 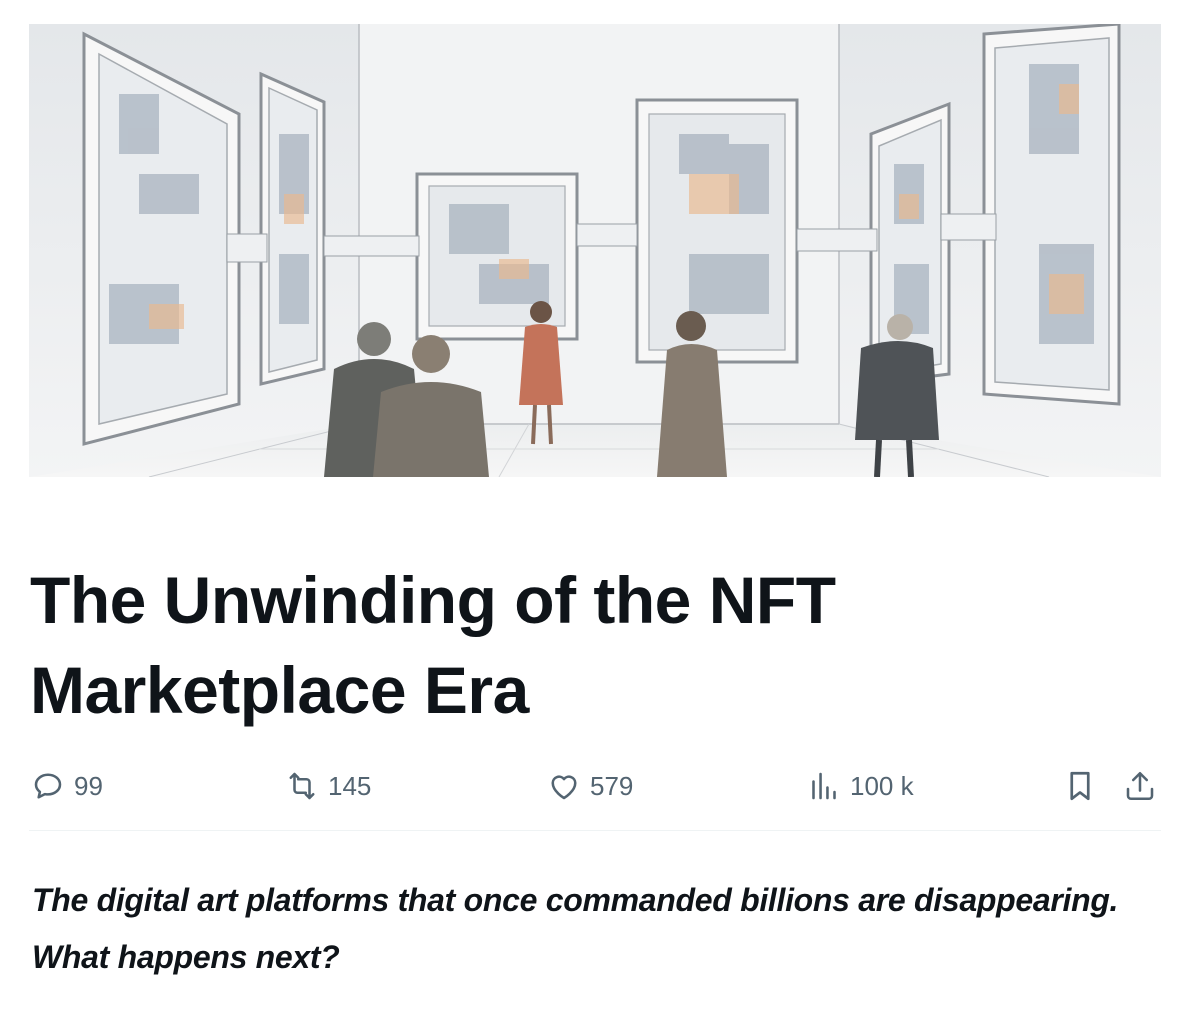 I want to click on like-button: 579, so click(x=589, y=786).